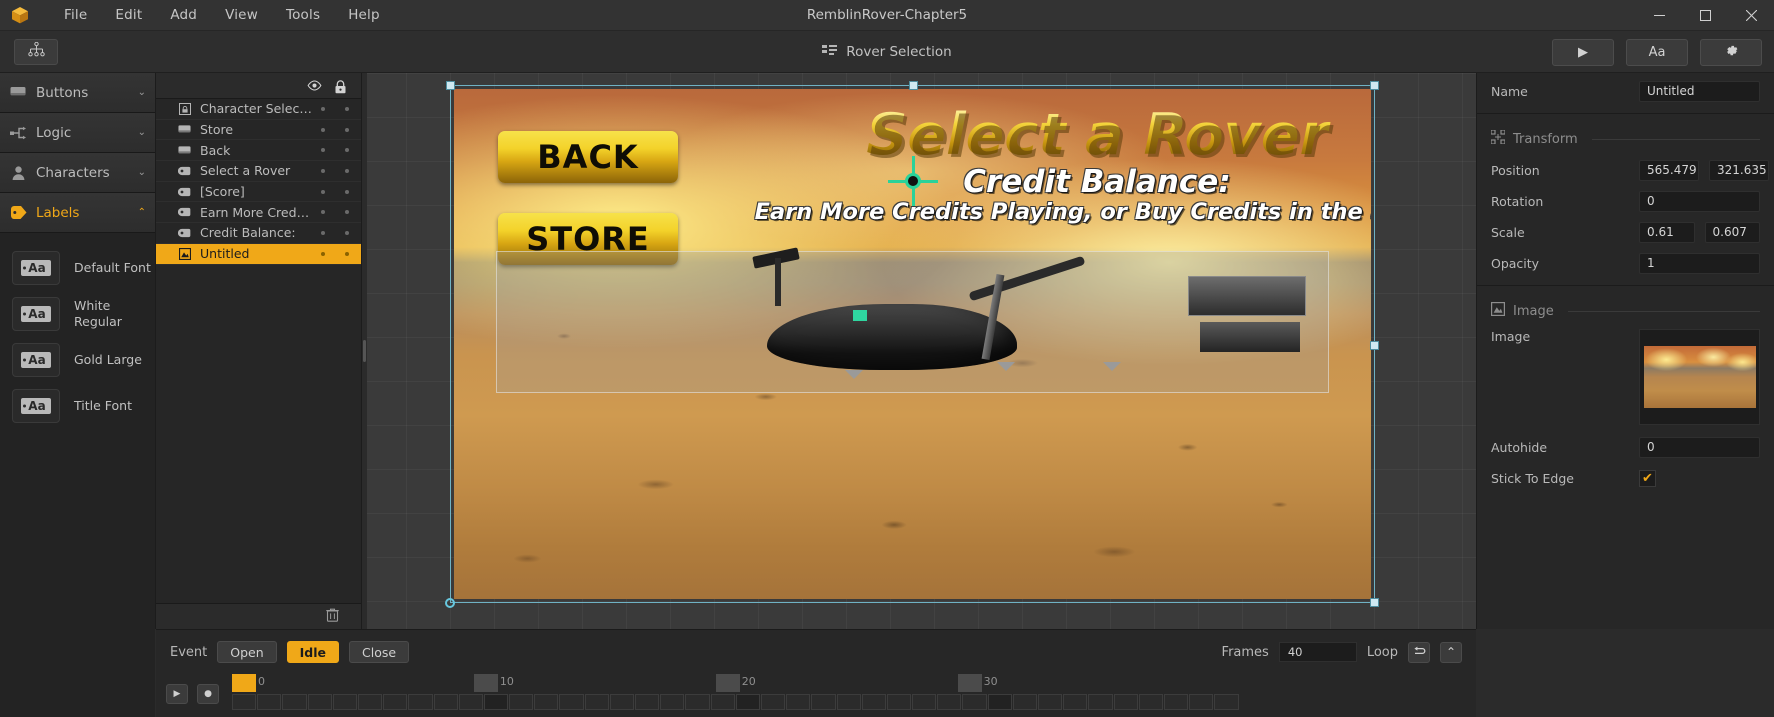 The image size is (1774, 717). Describe the element at coordinates (450, 603) in the screenshot. I see `rotate-handle` at that location.